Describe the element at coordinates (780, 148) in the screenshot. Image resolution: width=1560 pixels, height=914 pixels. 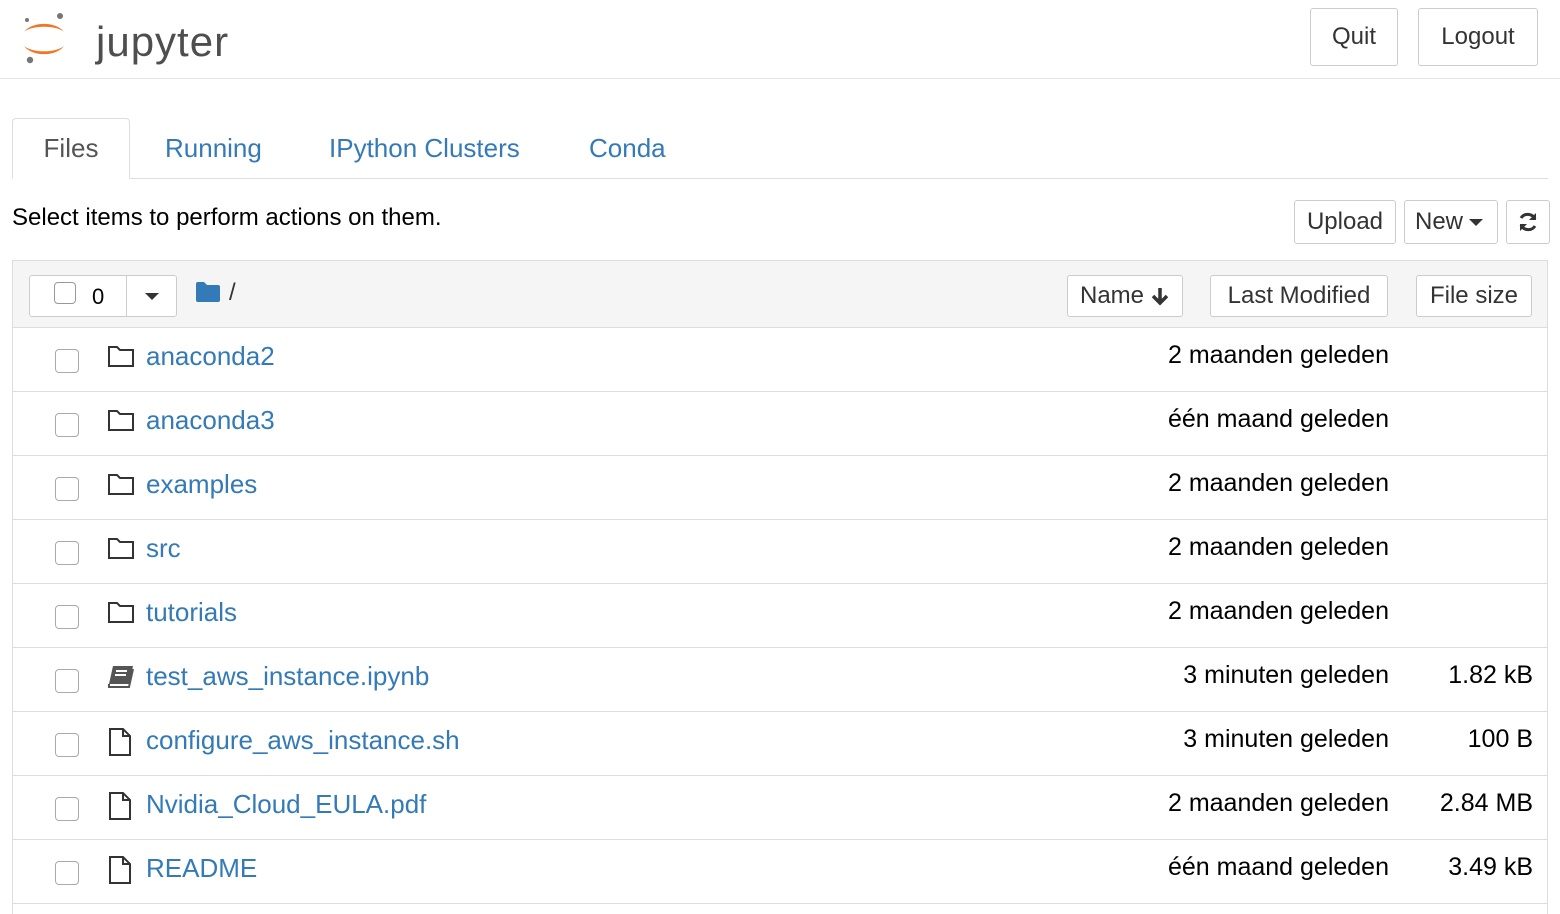
I see `tab-bar: Files Running IPython Clusters Conda` at that location.